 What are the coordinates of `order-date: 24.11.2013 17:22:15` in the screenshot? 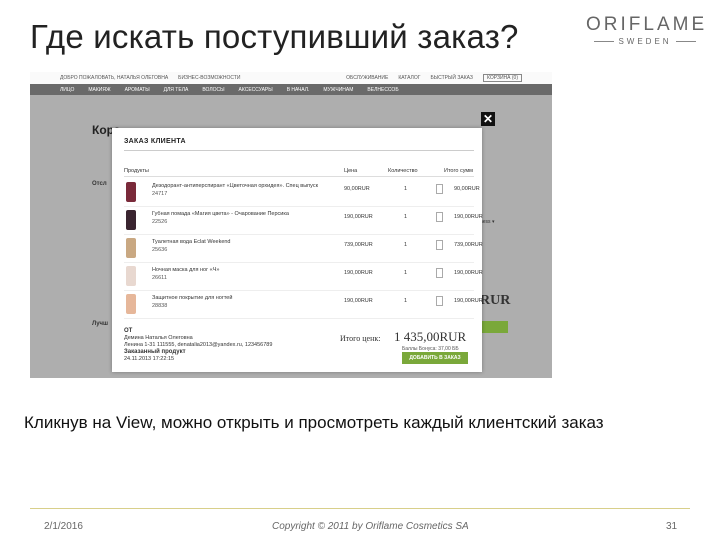 It's located at (149, 359).